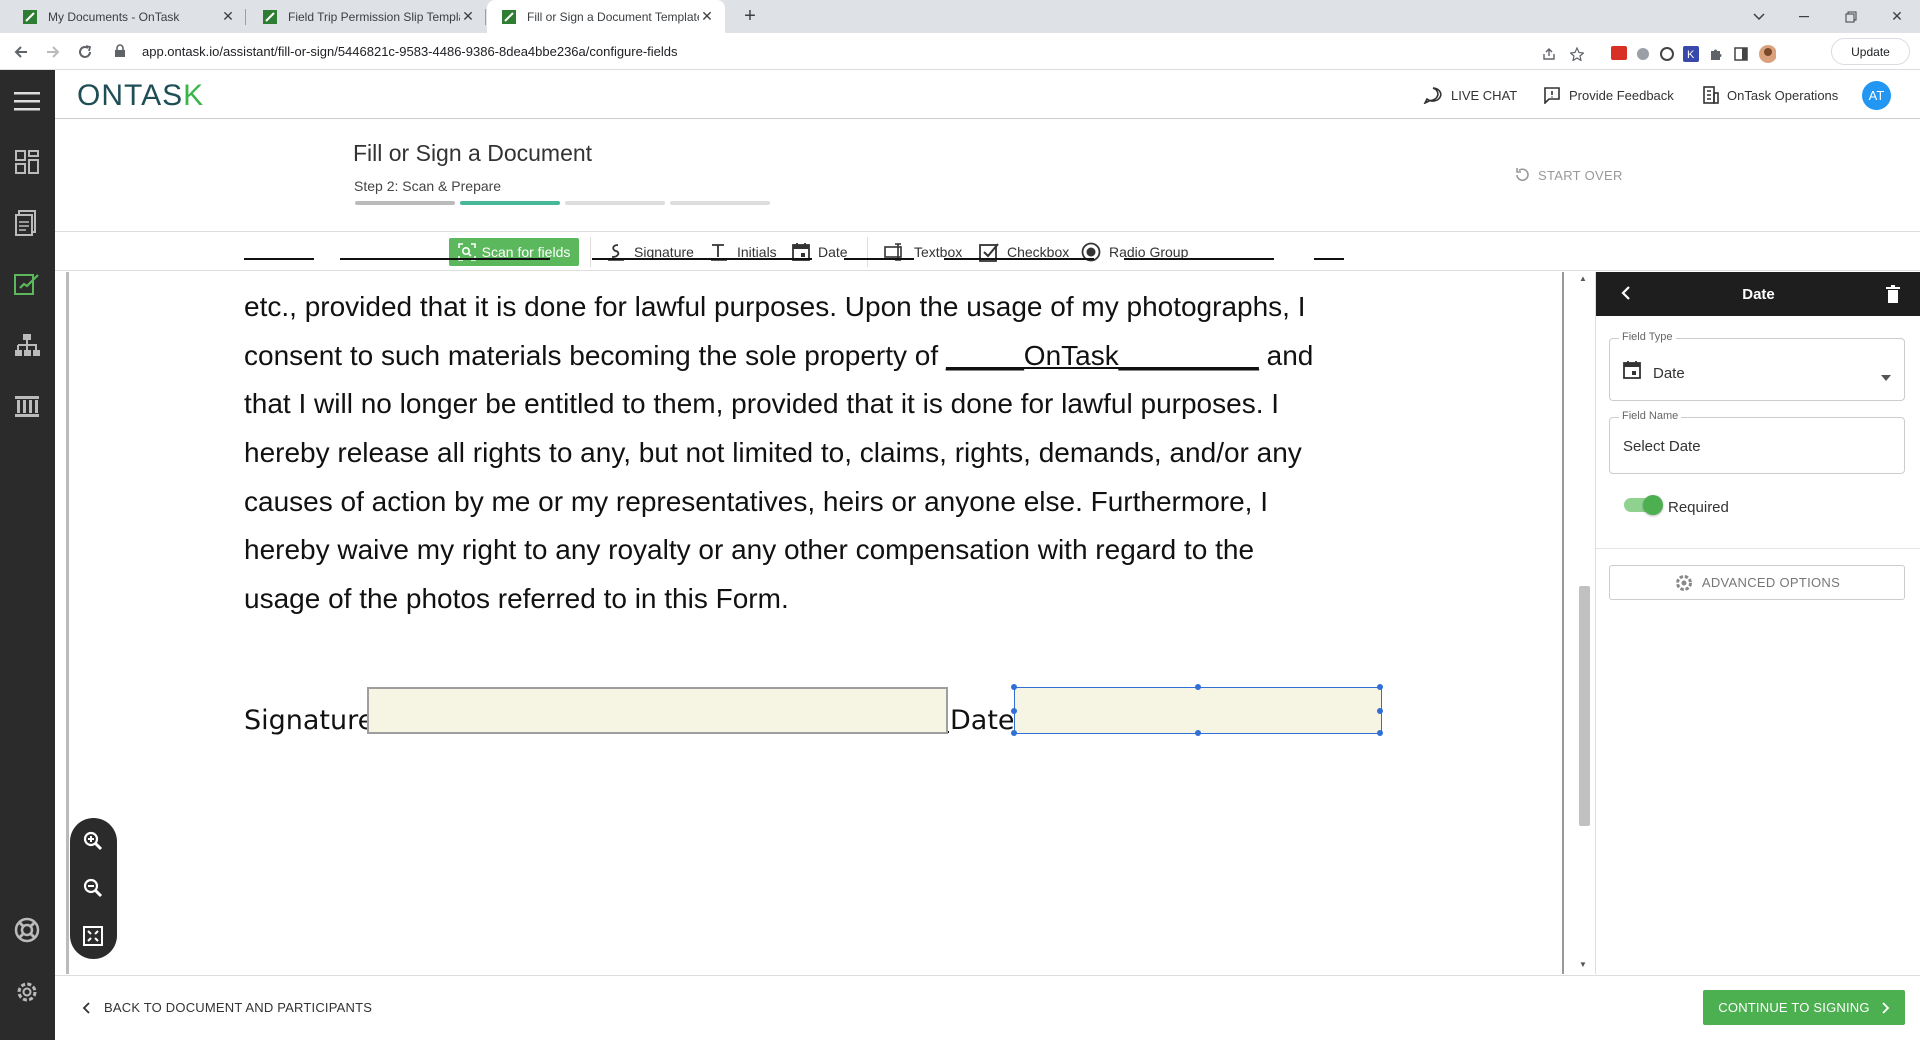 The image size is (1920, 1040). I want to click on new-tab-button: +, so click(750, 17).